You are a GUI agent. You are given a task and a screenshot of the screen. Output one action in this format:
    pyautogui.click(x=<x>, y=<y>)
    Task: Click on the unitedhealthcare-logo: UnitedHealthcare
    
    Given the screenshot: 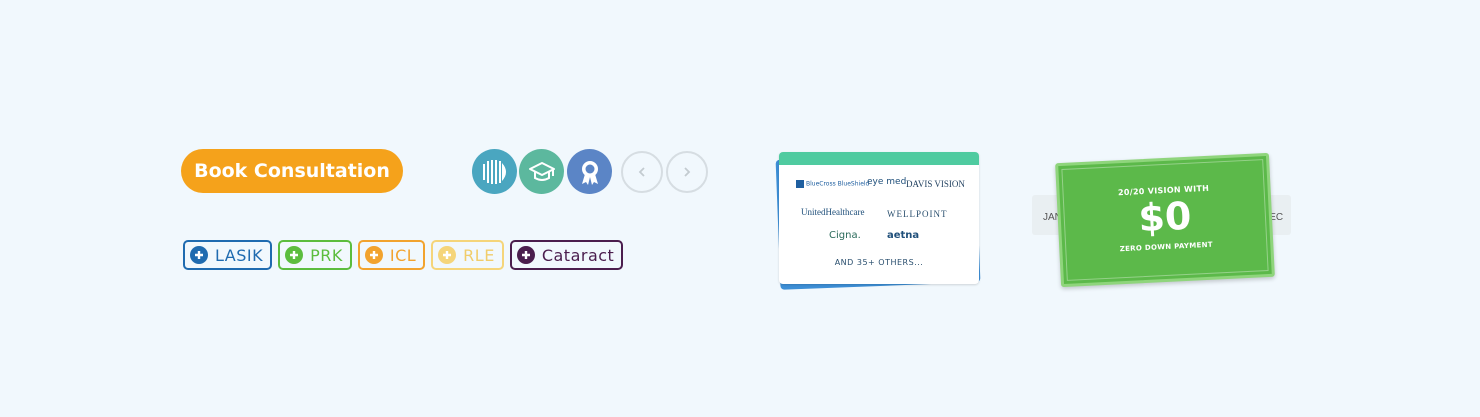 What is the action you would take?
    pyautogui.click(x=833, y=212)
    